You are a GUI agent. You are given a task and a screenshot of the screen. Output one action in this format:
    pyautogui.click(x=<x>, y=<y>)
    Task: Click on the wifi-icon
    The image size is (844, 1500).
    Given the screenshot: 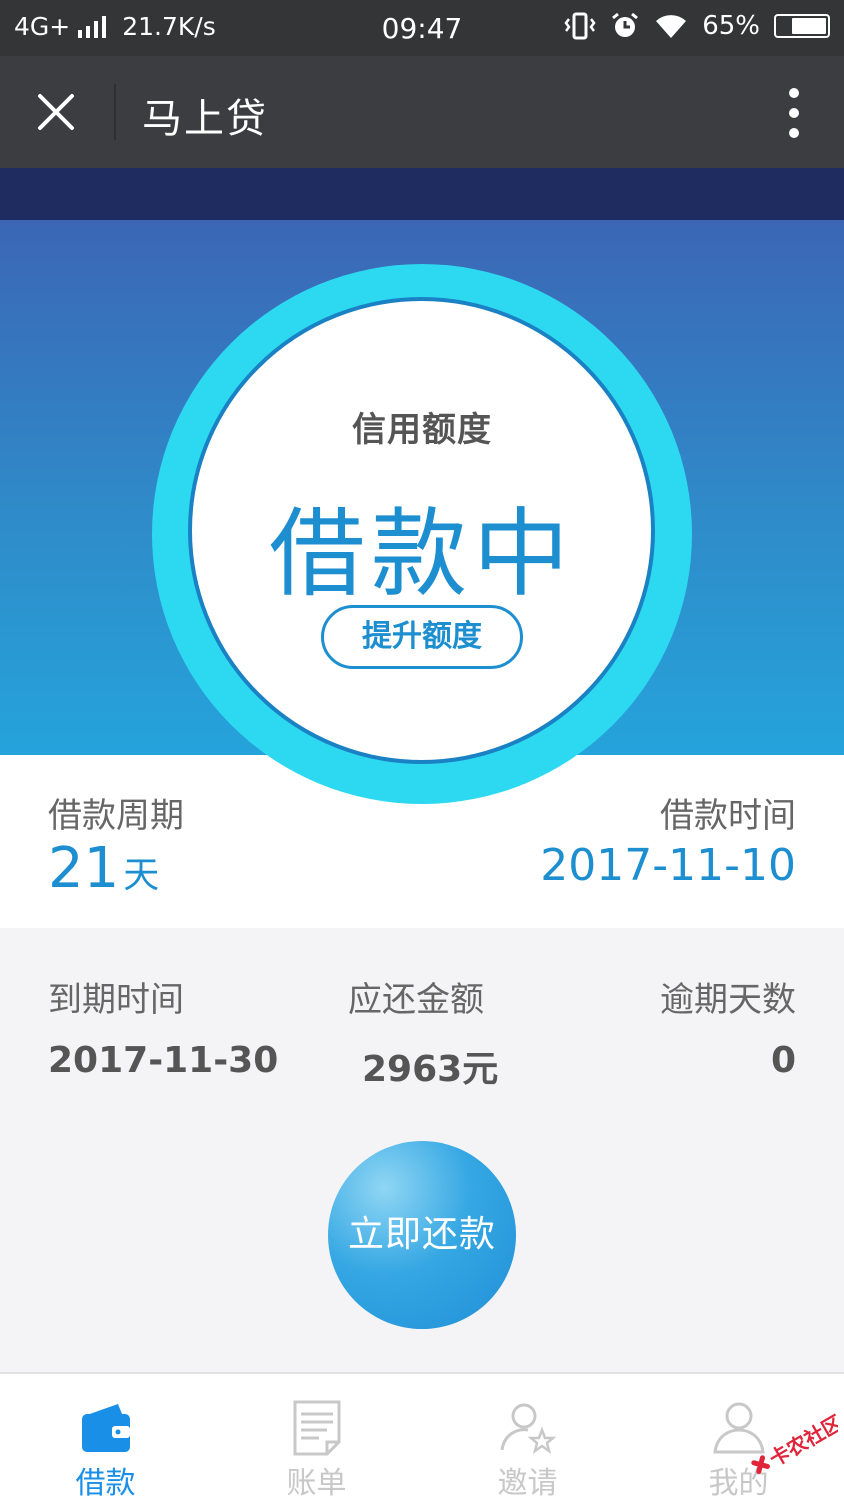 What is the action you would take?
    pyautogui.click(x=671, y=26)
    